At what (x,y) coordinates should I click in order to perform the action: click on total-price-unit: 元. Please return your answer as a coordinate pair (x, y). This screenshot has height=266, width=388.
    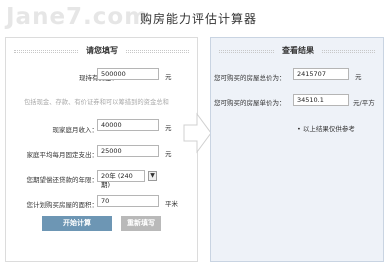
    Looking at the image, I should click on (358, 77).